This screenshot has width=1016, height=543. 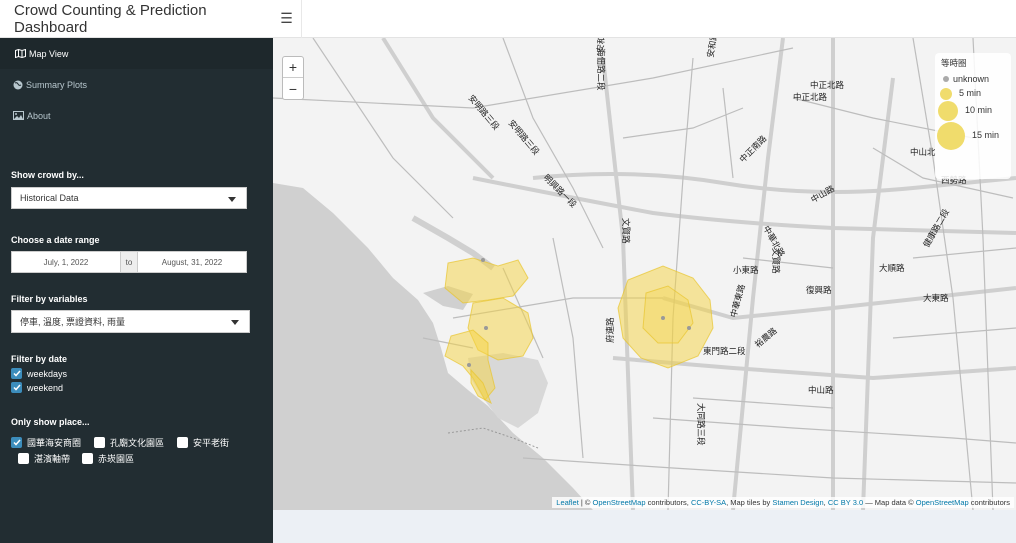 I want to click on legend-swatch-15min, so click(x=951, y=136).